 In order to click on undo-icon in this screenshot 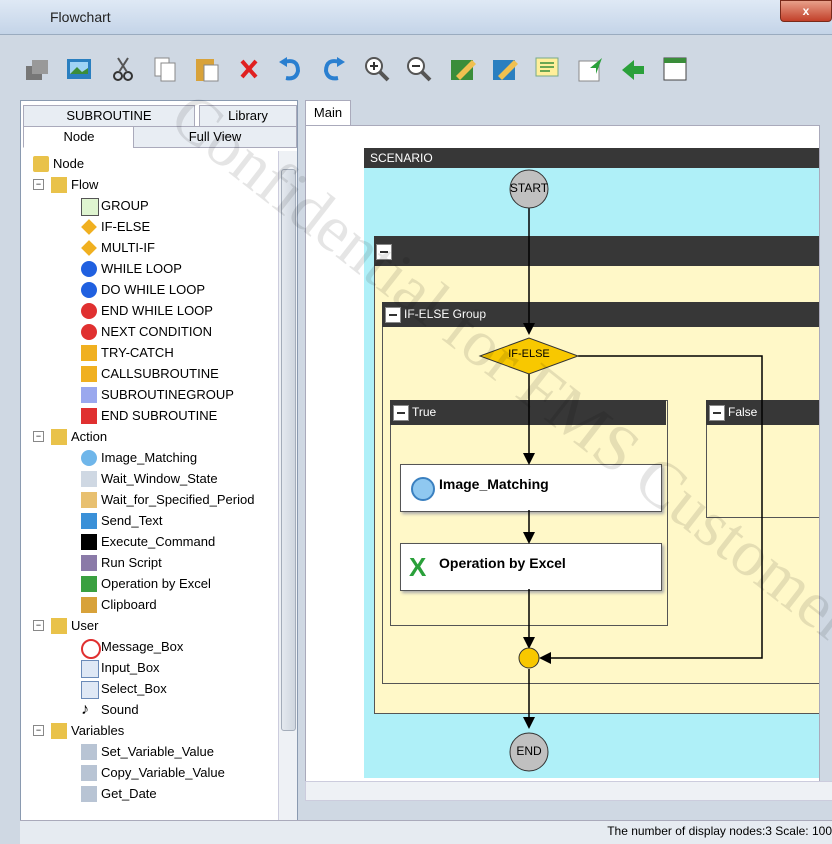, I will do `click(291, 69)`.